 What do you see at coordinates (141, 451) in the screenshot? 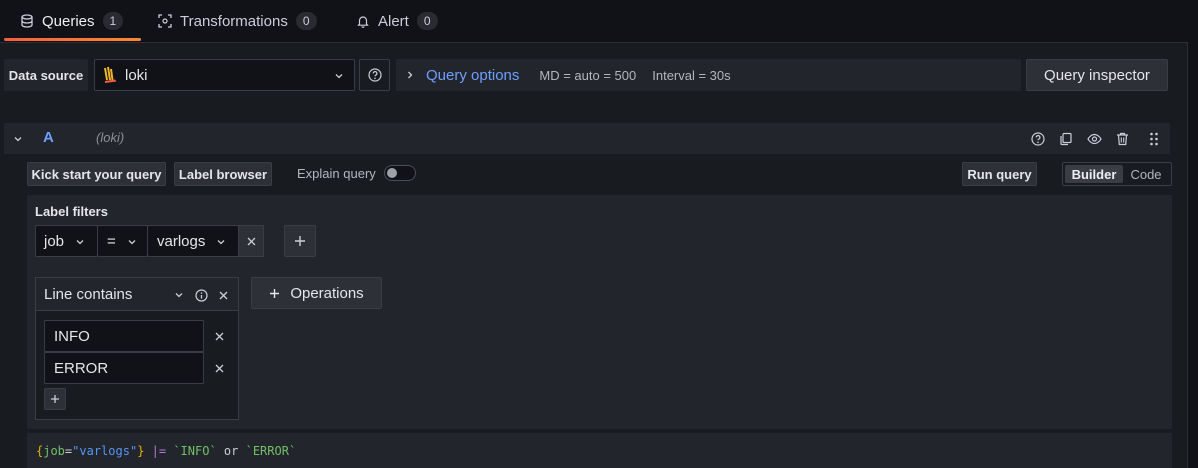
I see `preview-brace-close: }` at bounding box center [141, 451].